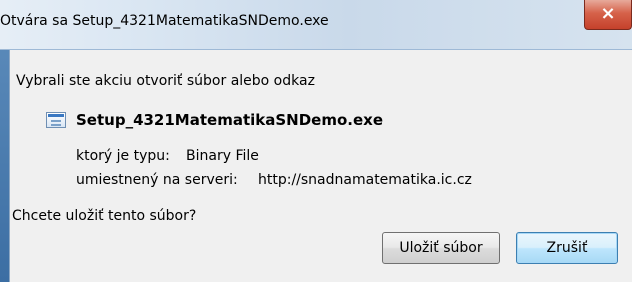 Image resolution: width=632 pixels, height=282 pixels. What do you see at coordinates (222, 156) in the screenshot?
I see `file-type-value: Binary File` at bounding box center [222, 156].